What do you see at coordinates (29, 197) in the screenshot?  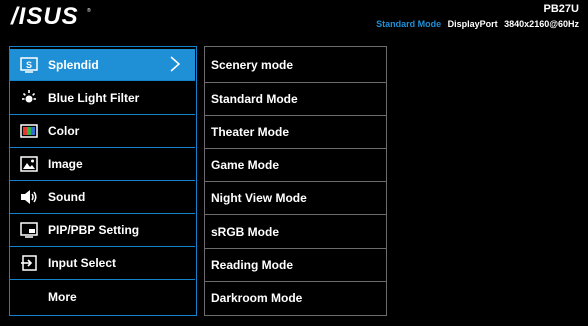 I see `speaker-icon` at bounding box center [29, 197].